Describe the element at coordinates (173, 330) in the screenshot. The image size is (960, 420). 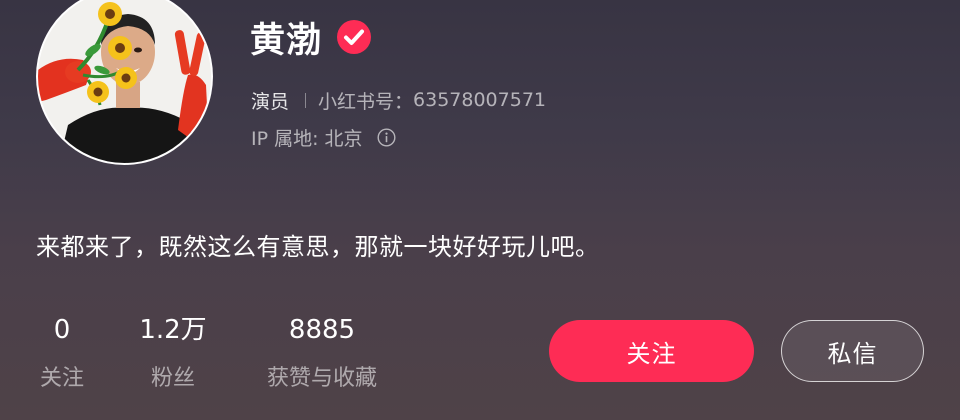
I see `stat-fans-value: 1.2万` at that location.